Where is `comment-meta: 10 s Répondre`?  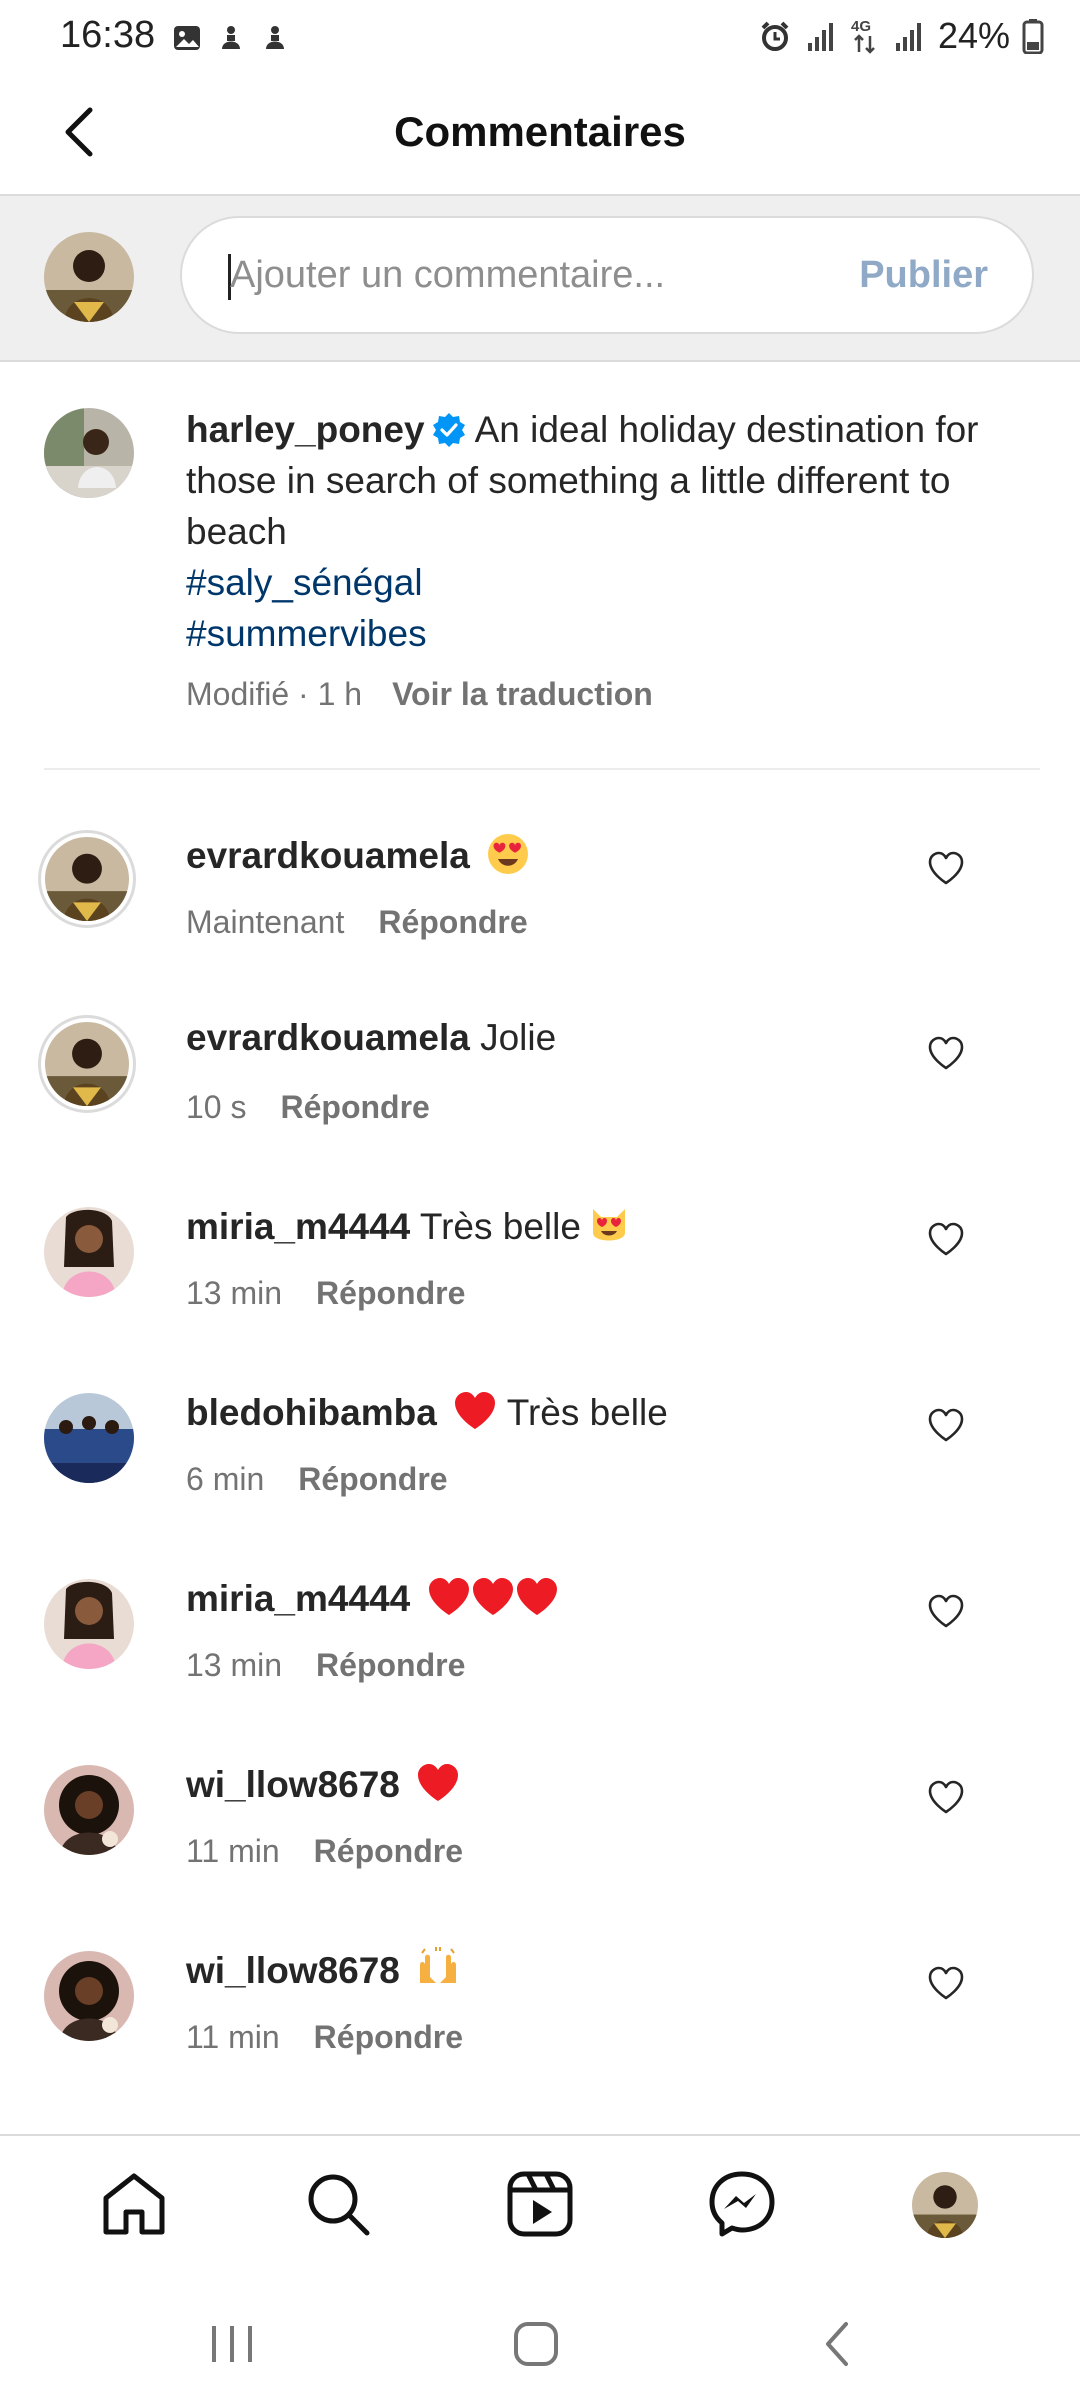 comment-meta: 10 s Répondre is located at coordinates (308, 1107).